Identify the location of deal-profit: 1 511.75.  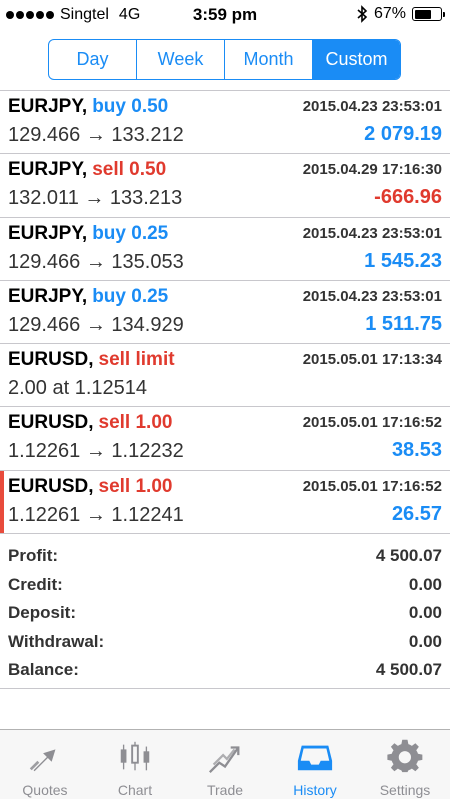
(403, 323).